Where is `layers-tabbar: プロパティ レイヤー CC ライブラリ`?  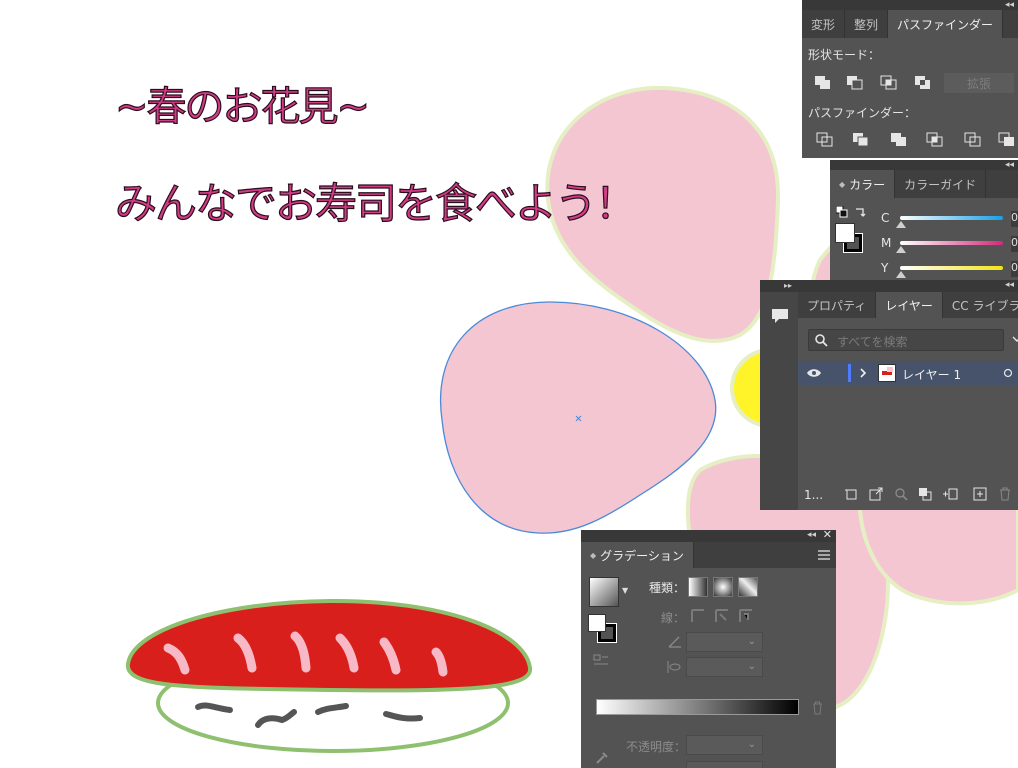 layers-tabbar: プロパティ レイヤー CC ライブラリ is located at coordinates (908, 305).